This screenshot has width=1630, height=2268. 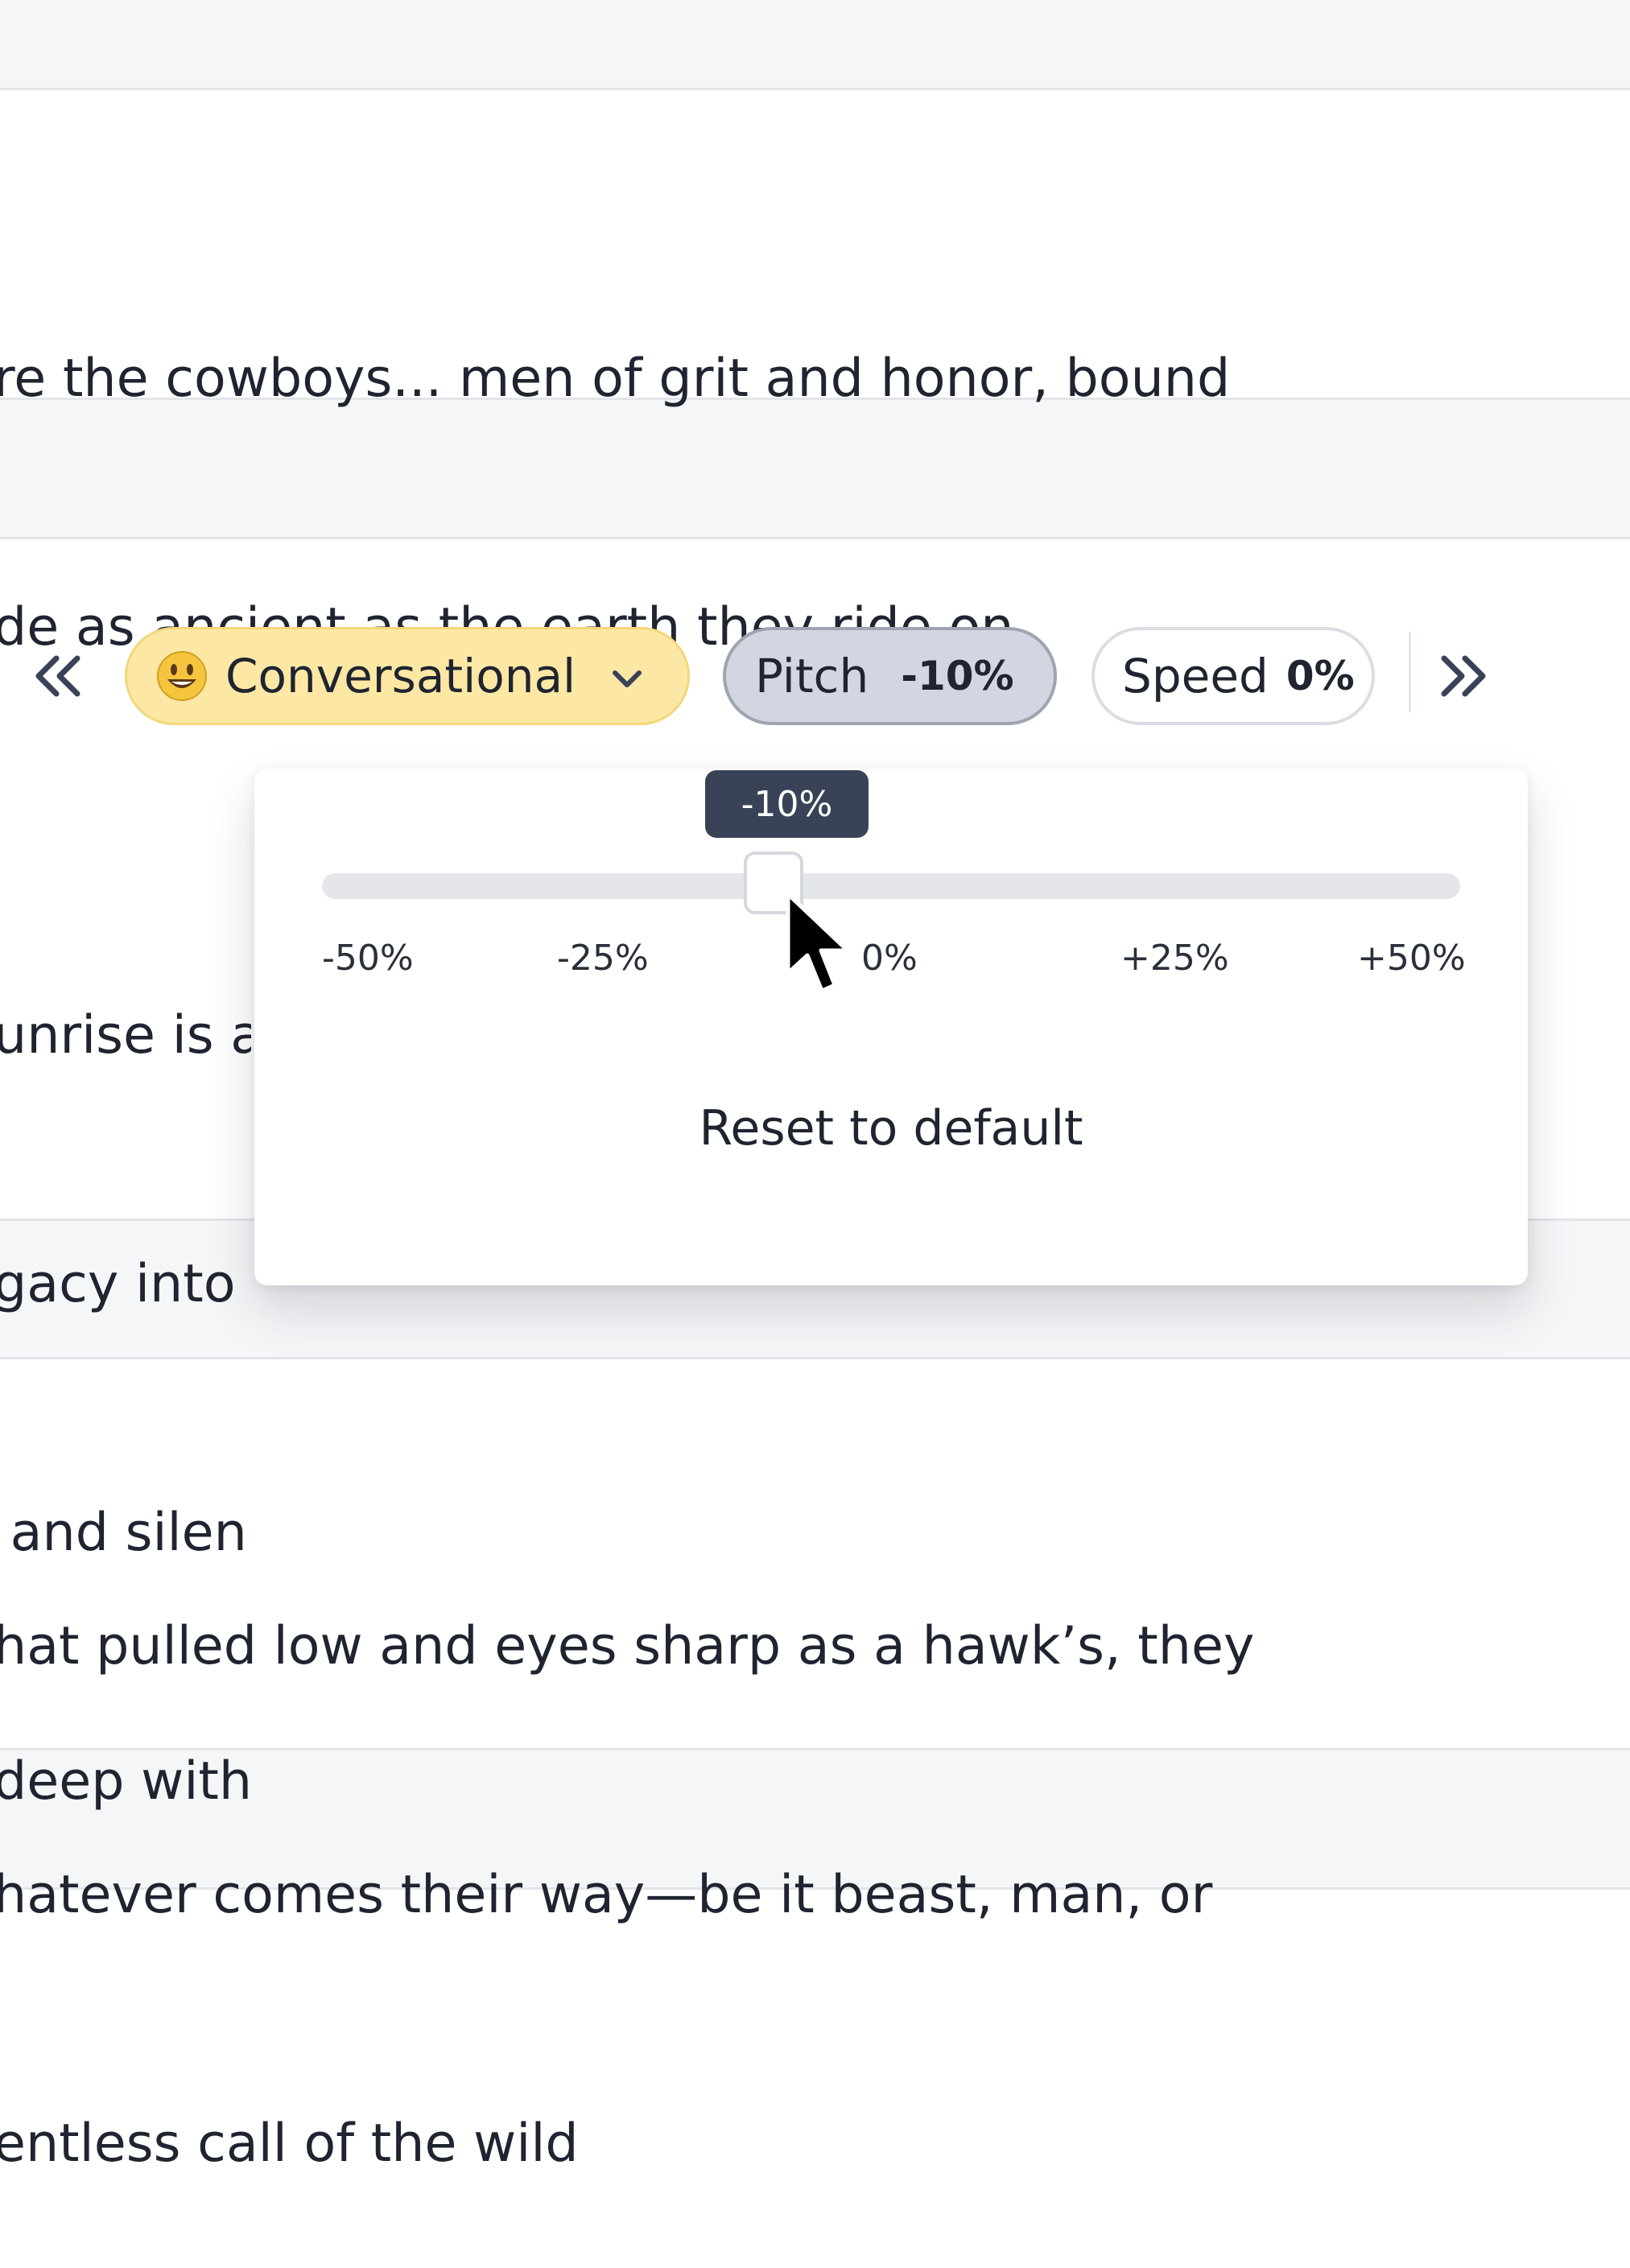 I want to click on paragraph-line: entless call of the wild, so click(x=289, y=2143).